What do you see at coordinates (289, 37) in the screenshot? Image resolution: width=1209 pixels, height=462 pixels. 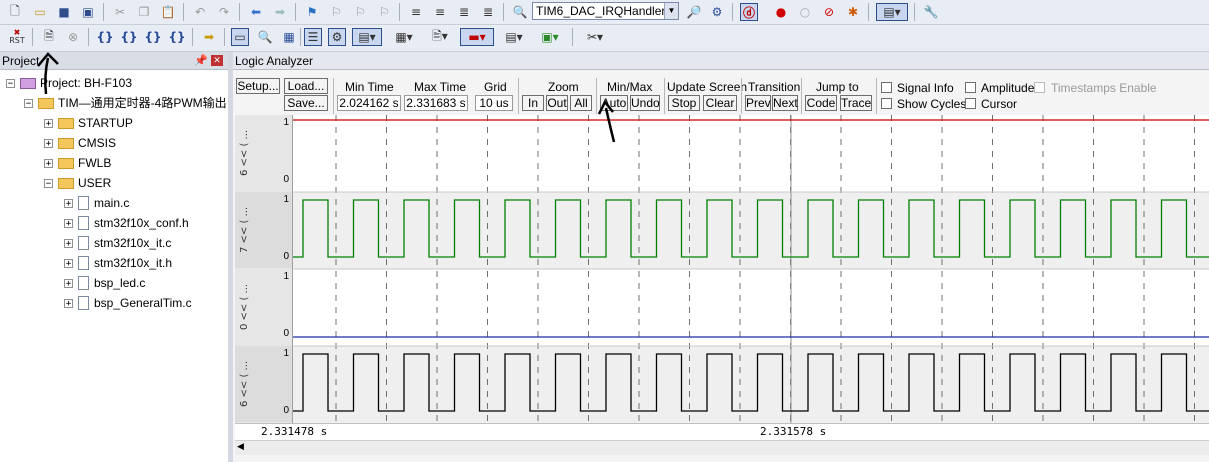 I see `symbols-window-icon: ▦` at bounding box center [289, 37].